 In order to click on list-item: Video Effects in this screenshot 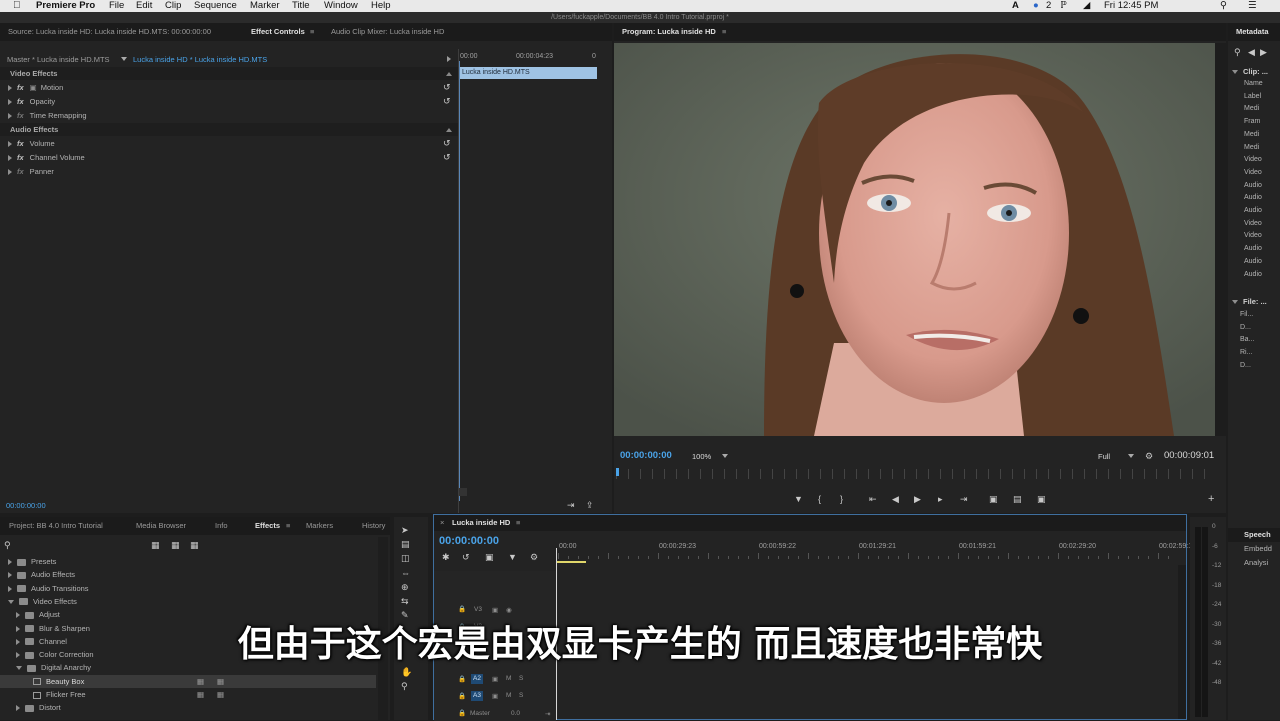, I will do `click(188, 601)`.